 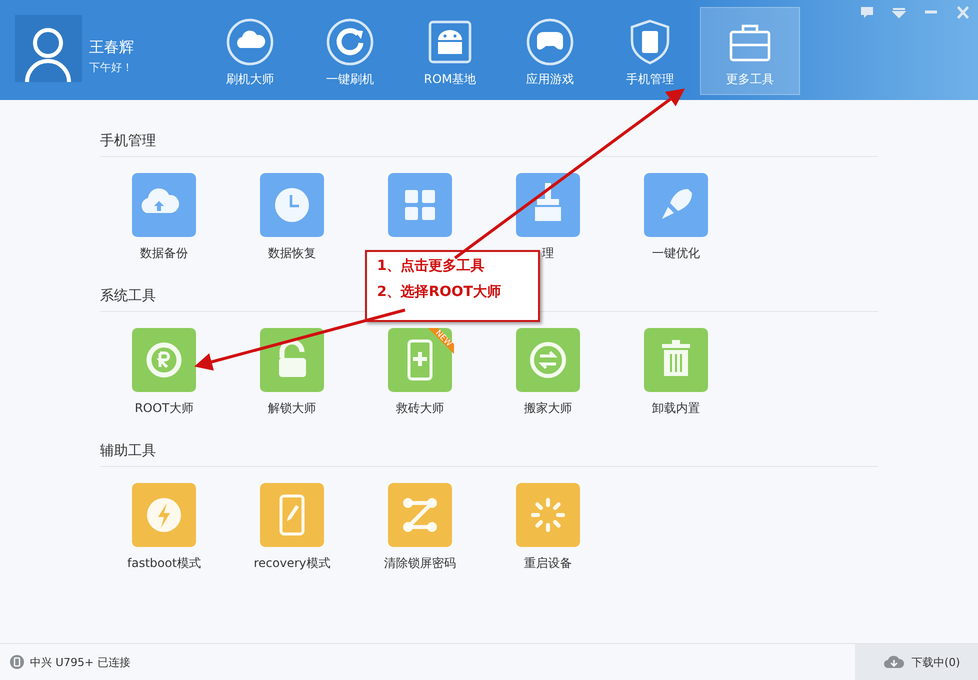 I want to click on tool-label: 清除锁屏密码, so click(x=420, y=563).